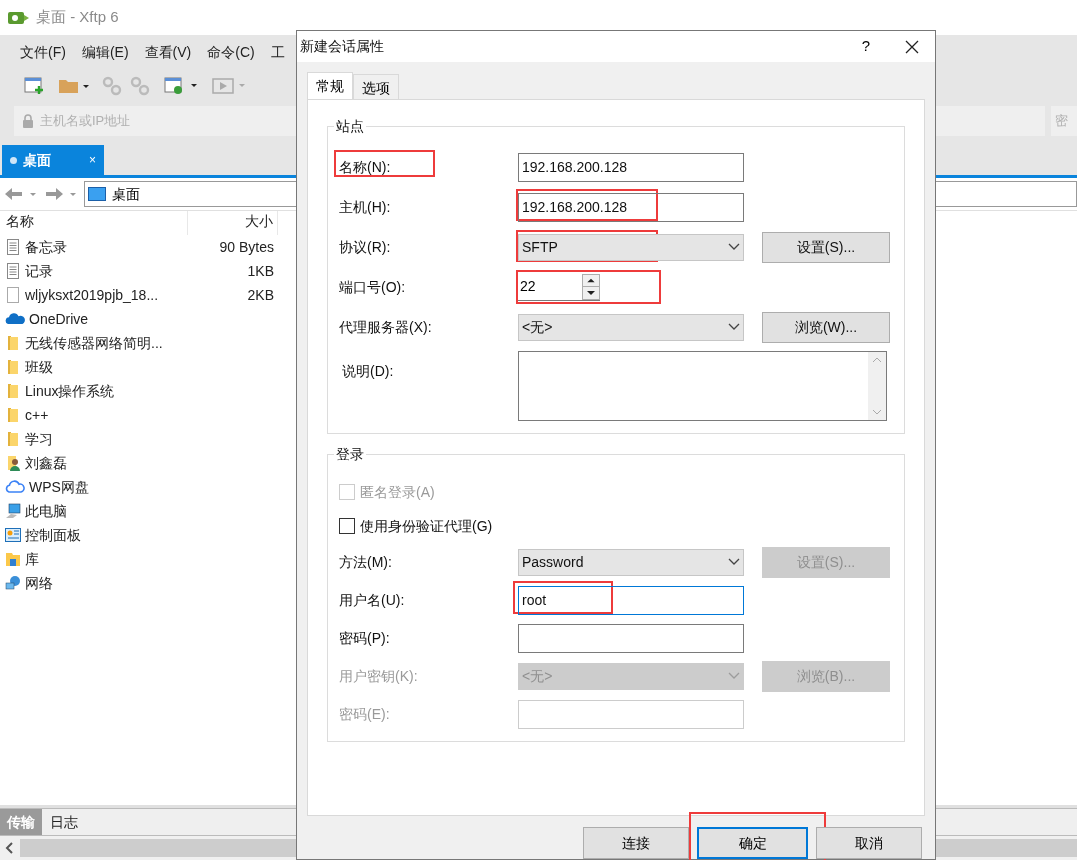  Describe the element at coordinates (636, 843) in the screenshot. I see `dialog-button: 连接` at that location.